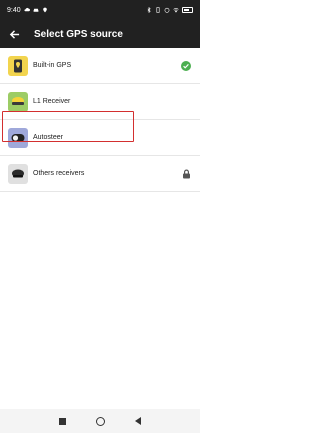  Describe the element at coordinates (138, 421) in the screenshot. I see `back-triangle-icon` at that location.